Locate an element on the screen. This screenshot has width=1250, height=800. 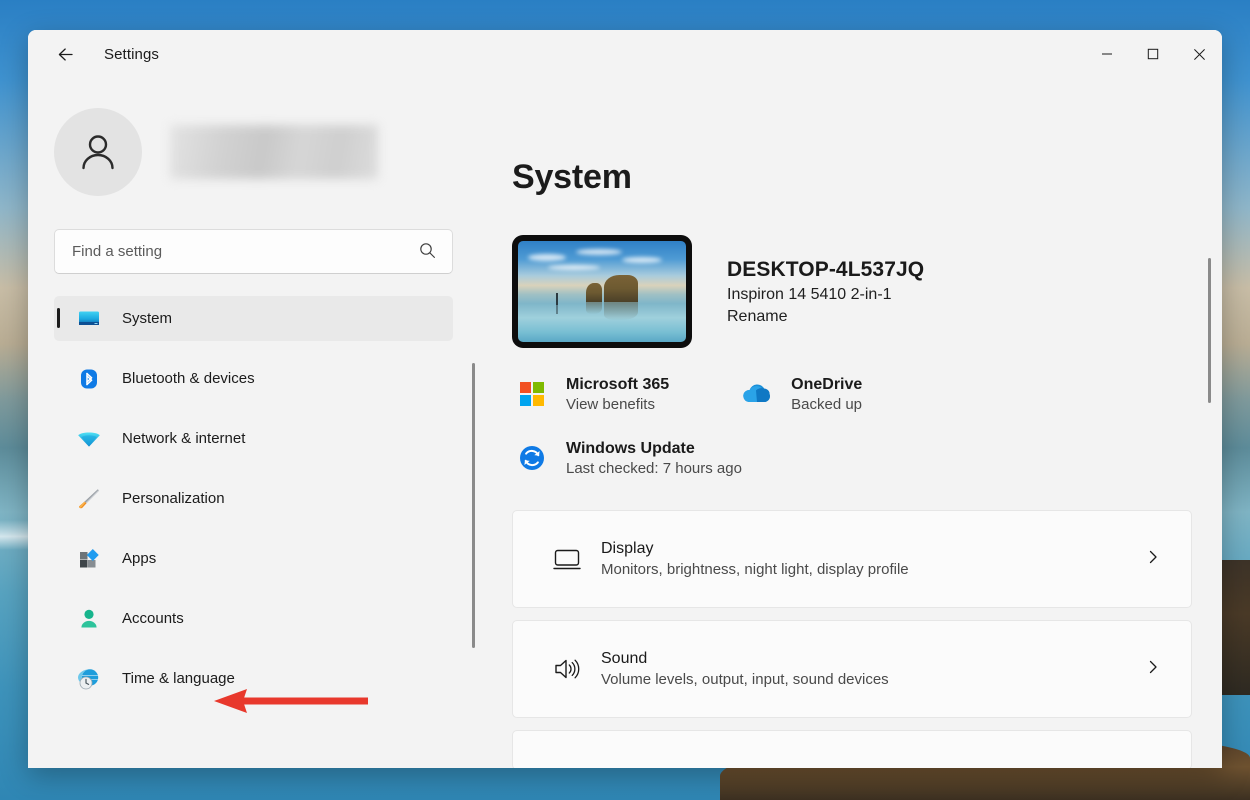
close-icon is located at coordinates (1199, 54).